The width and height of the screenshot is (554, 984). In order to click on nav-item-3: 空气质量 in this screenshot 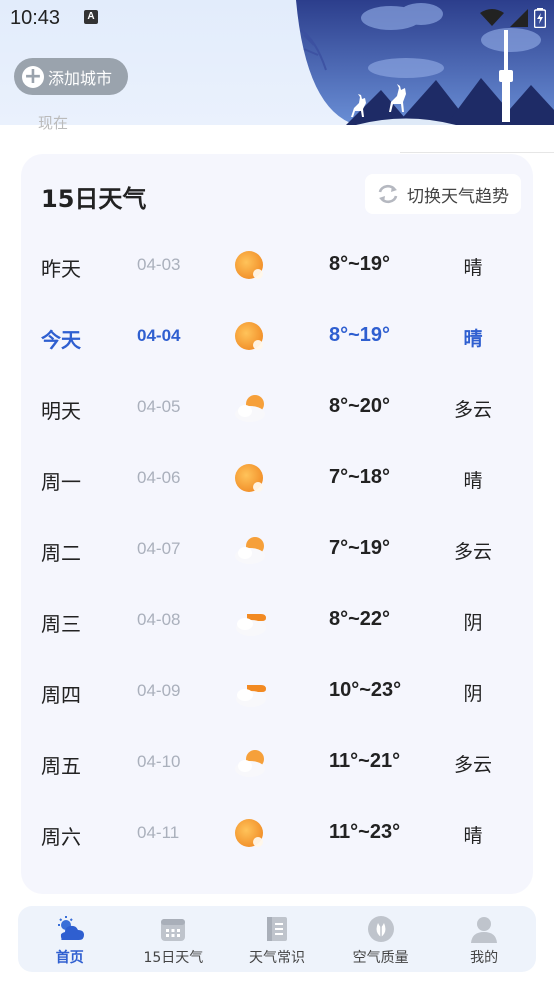, I will do `click(381, 939)`.